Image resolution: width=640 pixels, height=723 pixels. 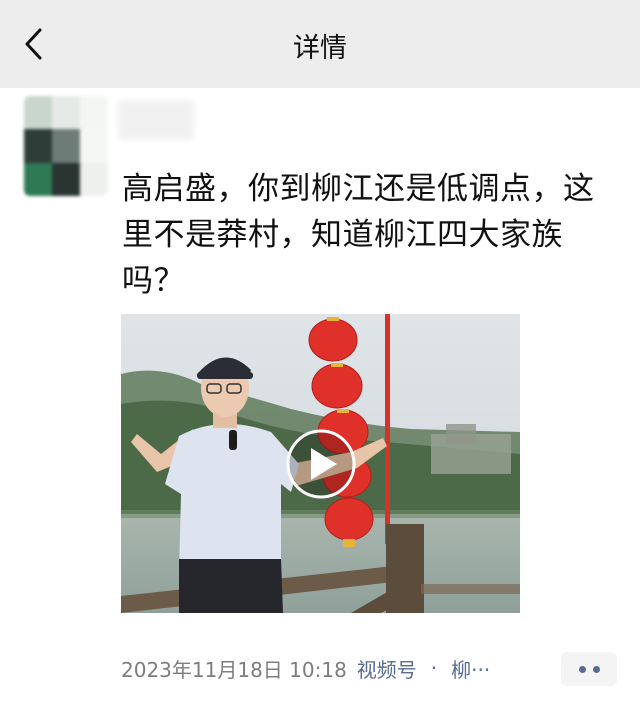 I want to click on top-navbar: 详情, so click(x=320, y=44).